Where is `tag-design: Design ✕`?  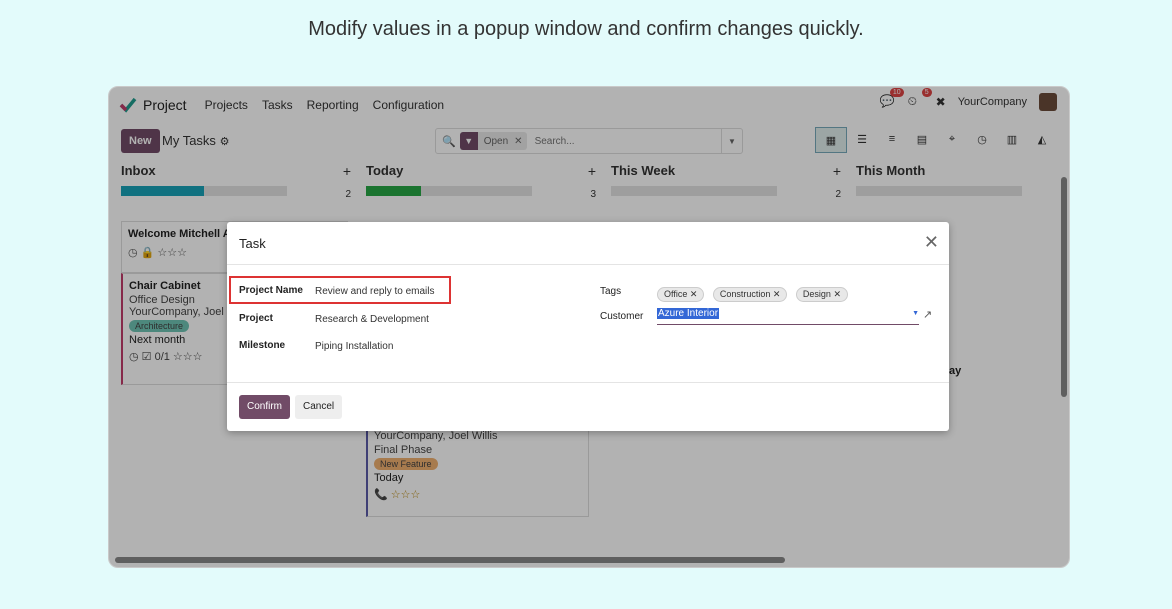 tag-design: Design ✕ is located at coordinates (821, 294).